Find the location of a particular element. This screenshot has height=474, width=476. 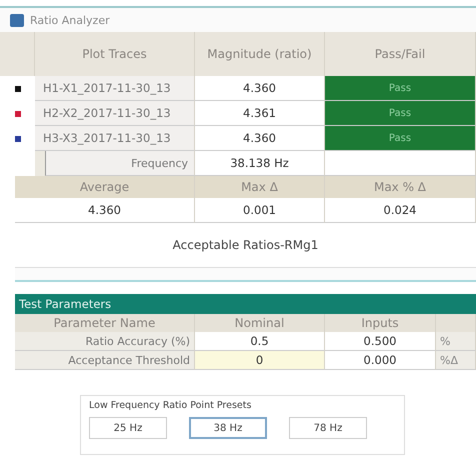

header-cell is located at coordinates (17, 54).